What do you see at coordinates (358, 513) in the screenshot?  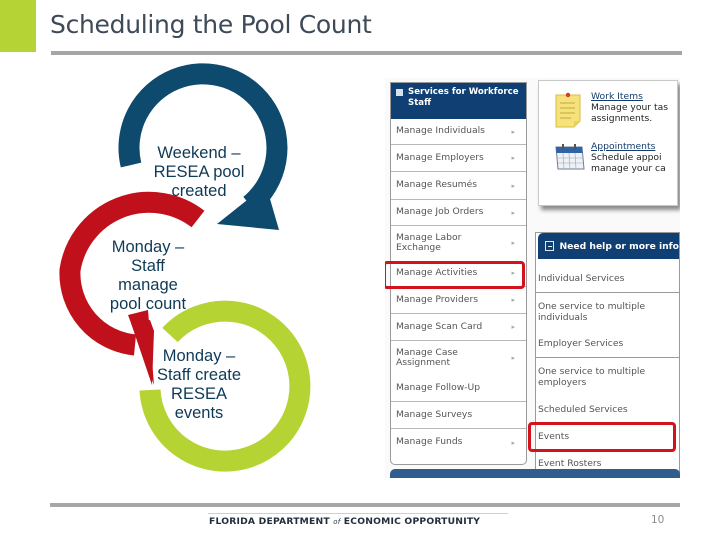 I see `footer-logo-rule` at bounding box center [358, 513].